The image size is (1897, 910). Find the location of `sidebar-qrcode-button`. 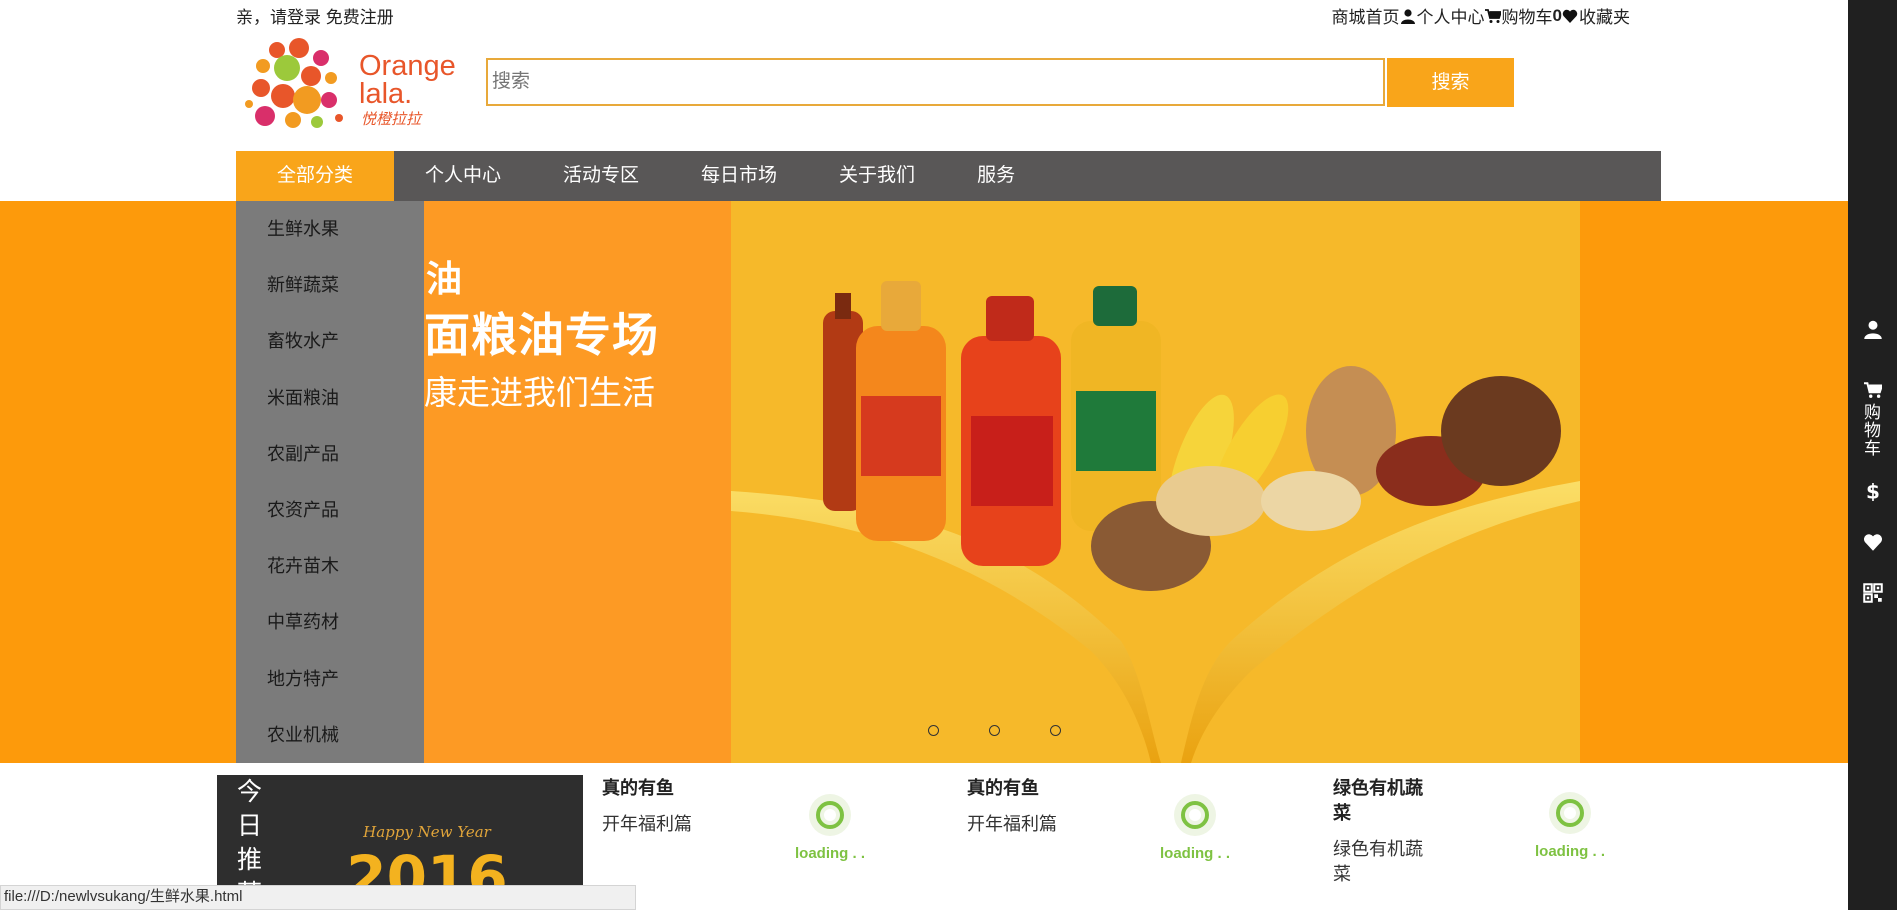

sidebar-qrcode-button is located at coordinates (1872, 595).